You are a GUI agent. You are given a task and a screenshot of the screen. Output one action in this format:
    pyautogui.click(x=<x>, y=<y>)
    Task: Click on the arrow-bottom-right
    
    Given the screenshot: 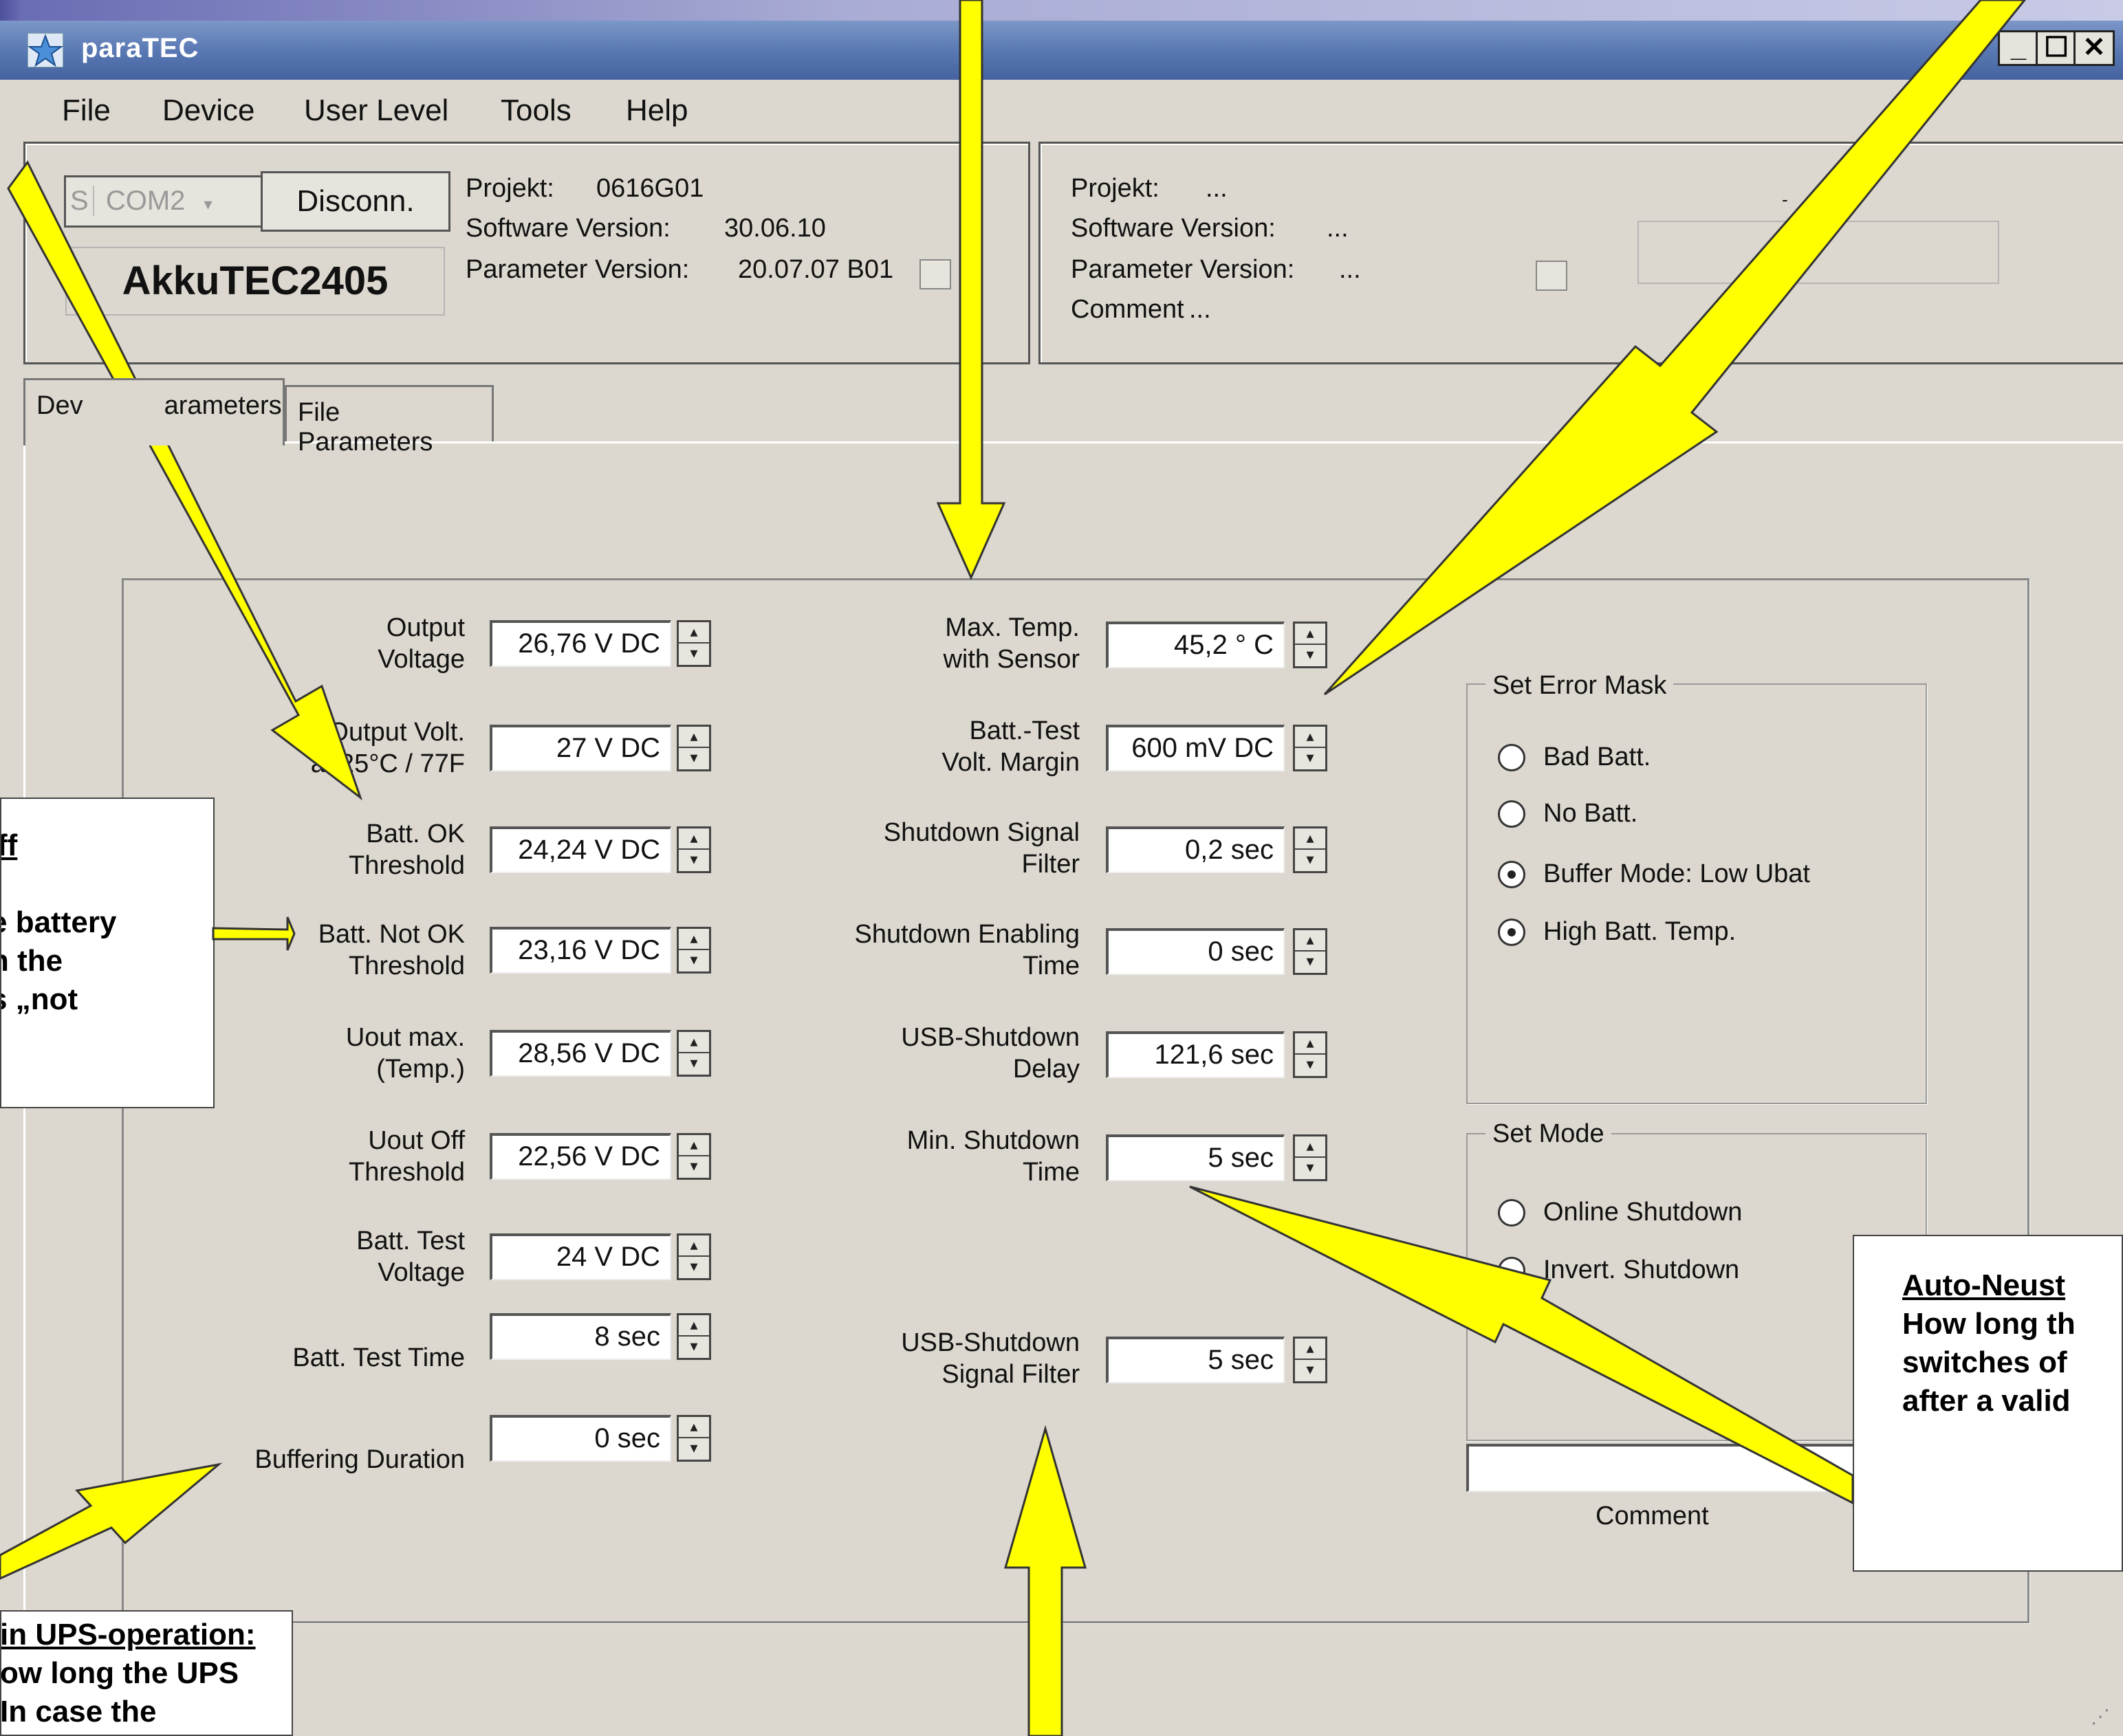 What is the action you would take?
    pyautogui.click(x=1521, y=1345)
    